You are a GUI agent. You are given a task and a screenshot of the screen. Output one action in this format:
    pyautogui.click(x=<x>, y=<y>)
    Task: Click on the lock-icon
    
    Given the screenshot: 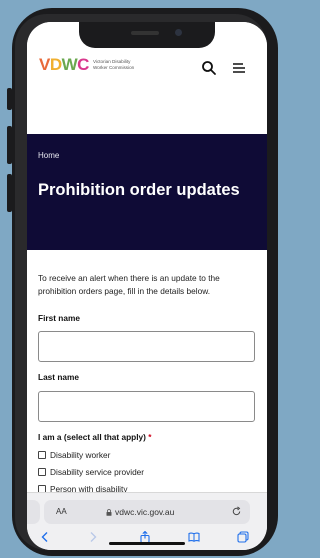 What is the action you would take?
    pyautogui.click(x=109, y=512)
    